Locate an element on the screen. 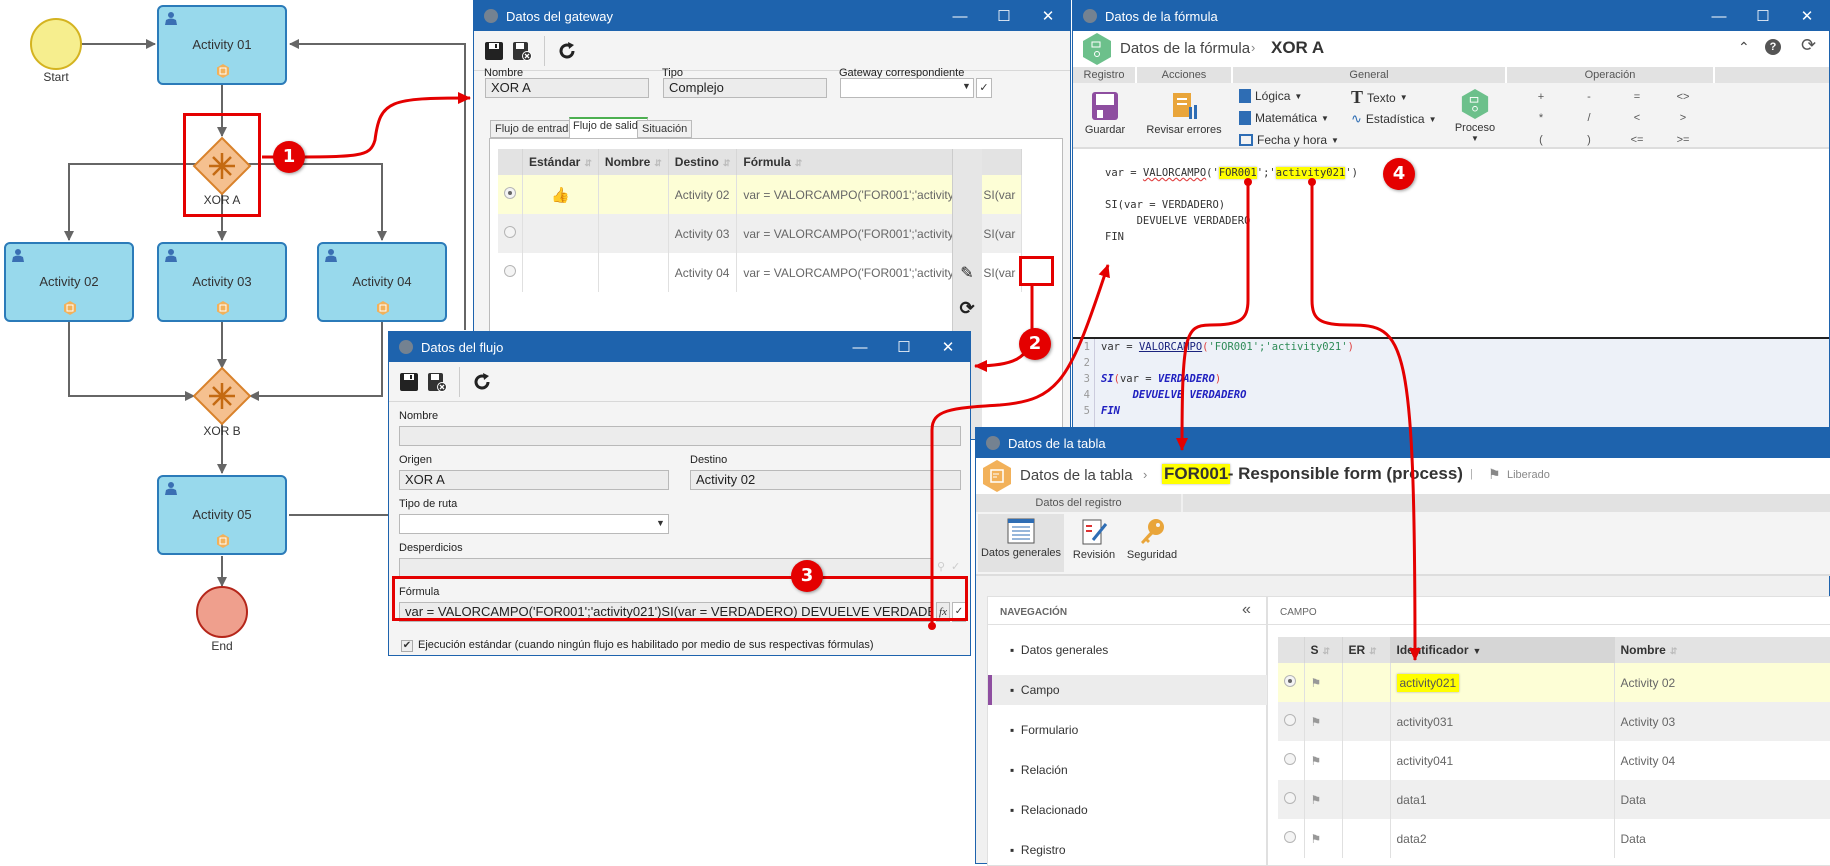  logica-menu: Lógica ▼ is located at coordinates (1270, 96).